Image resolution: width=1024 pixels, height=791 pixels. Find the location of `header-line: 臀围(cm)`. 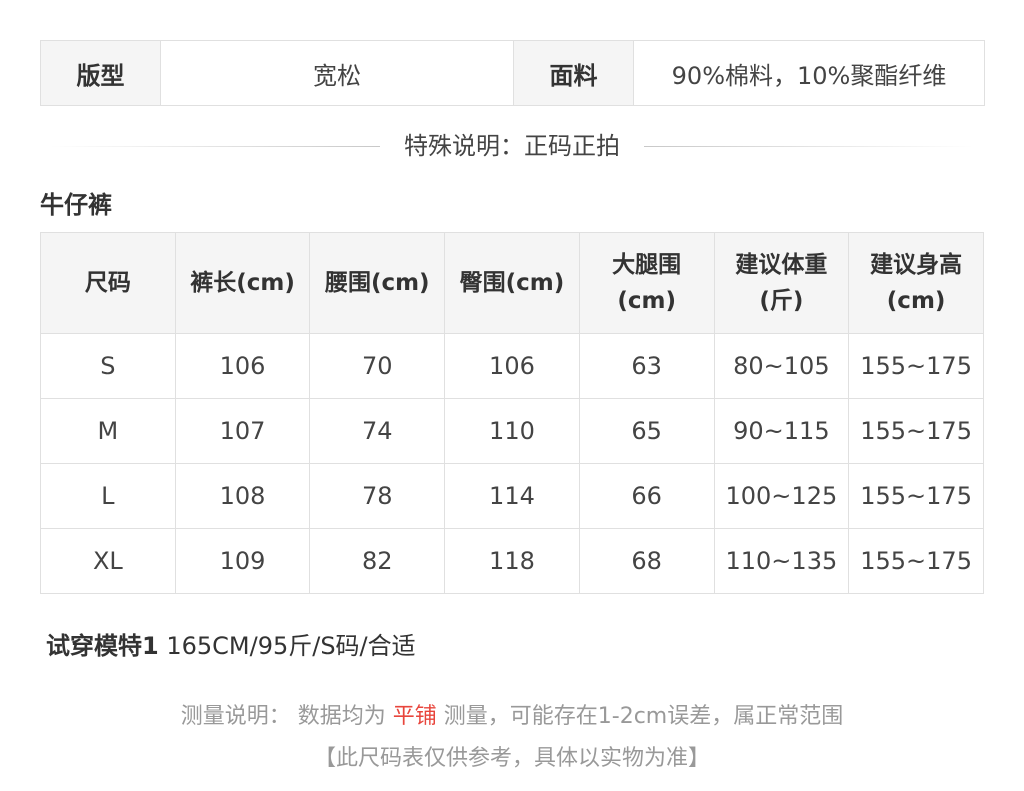

header-line: 臀围(cm) is located at coordinates (512, 283).